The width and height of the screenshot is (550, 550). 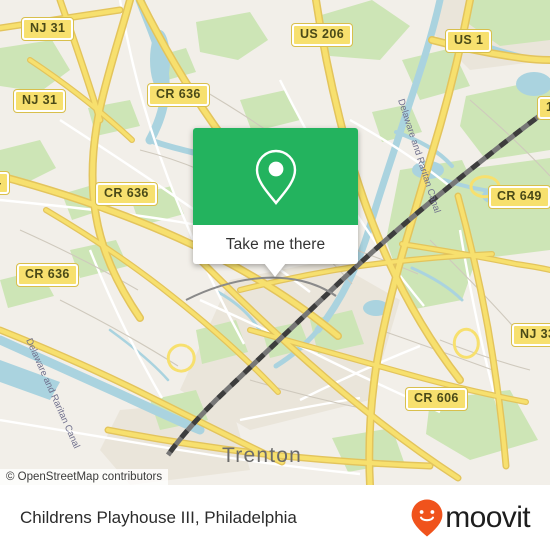 I want to click on road-shield-label: NJ 33, so click(x=531, y=335).